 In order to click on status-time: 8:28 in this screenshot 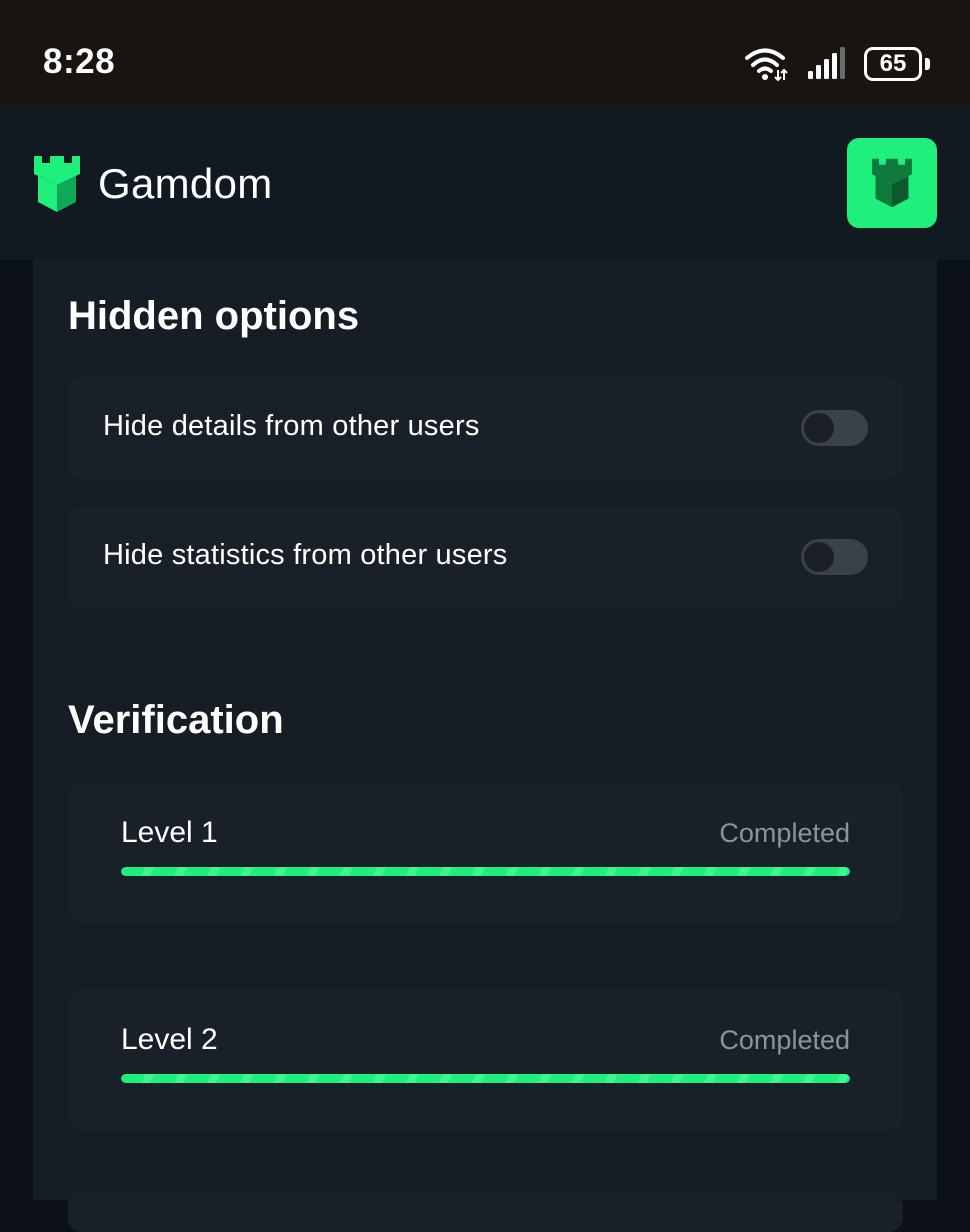, I will do `click(79, 61)`.